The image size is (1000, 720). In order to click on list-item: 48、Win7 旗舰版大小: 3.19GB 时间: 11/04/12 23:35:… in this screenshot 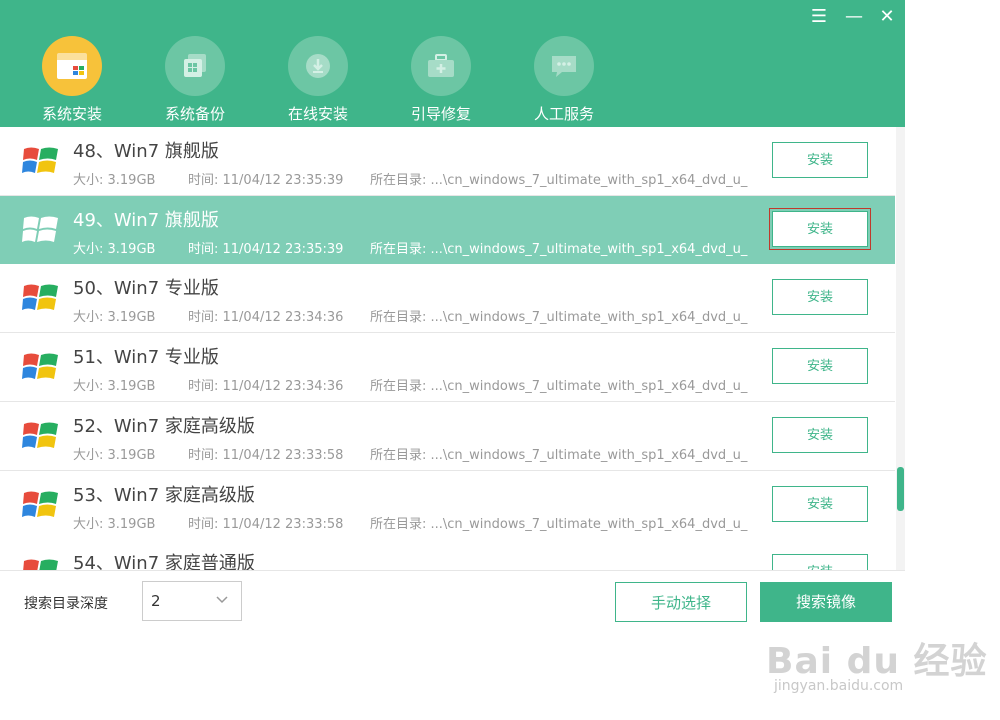, I will do `click(447, 161)`.